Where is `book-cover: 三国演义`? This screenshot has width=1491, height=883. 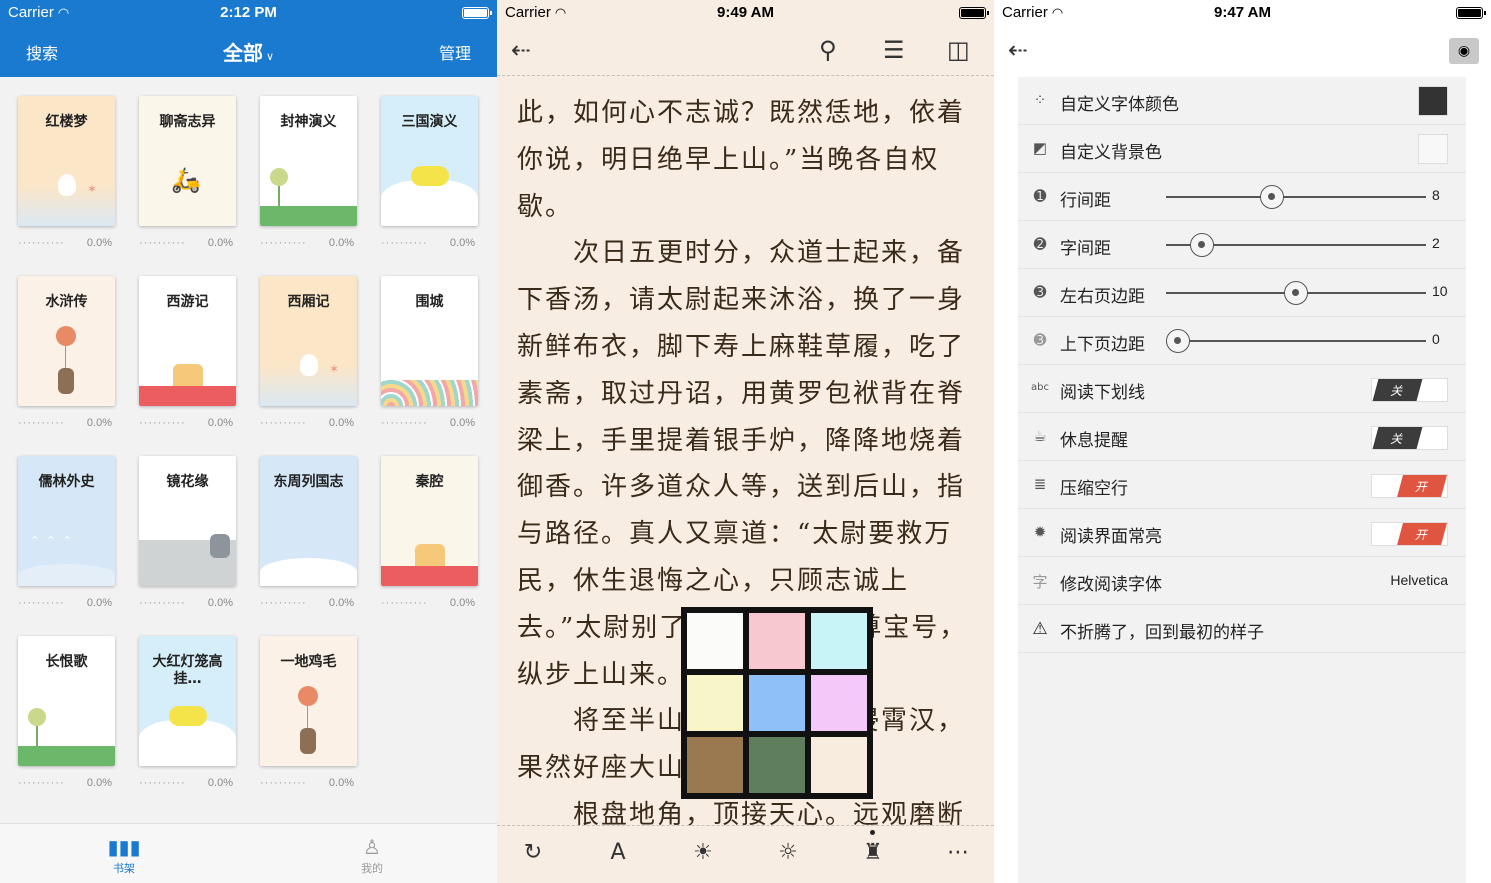
book-cover: 三国演义 is located at coordinates (429, 161).